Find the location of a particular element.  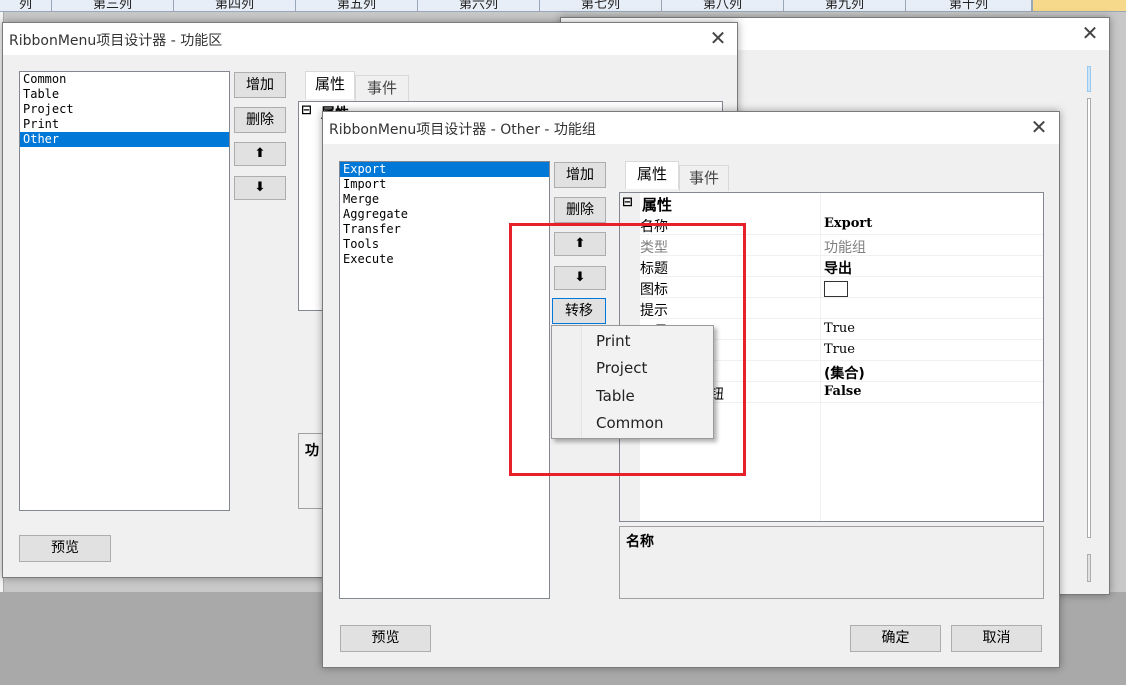

list-item: Common is located at coordinates (124, 79).